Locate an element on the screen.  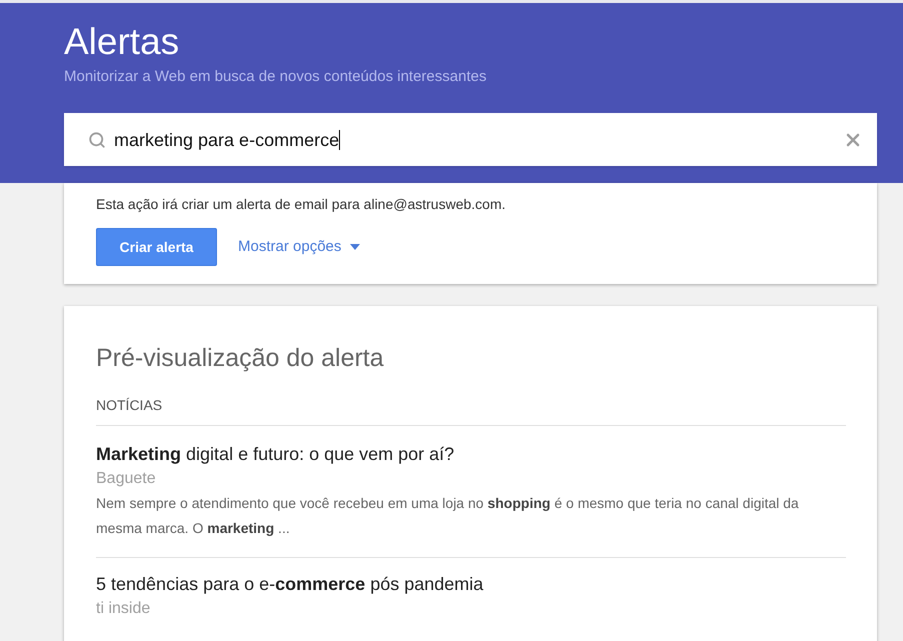
section-heading: NOTÍCIAS is located at coordinates (129, 405).